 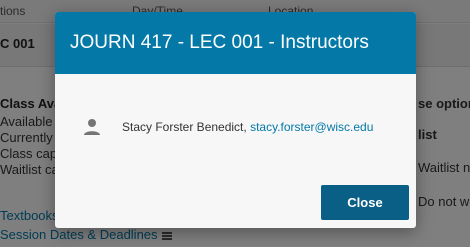 What do you see at coordinates (219, 42) in the screenshot?
I see `modal-title: JOURN 417 - LEC 001 - Instructors` at bounding box center [219, 42].